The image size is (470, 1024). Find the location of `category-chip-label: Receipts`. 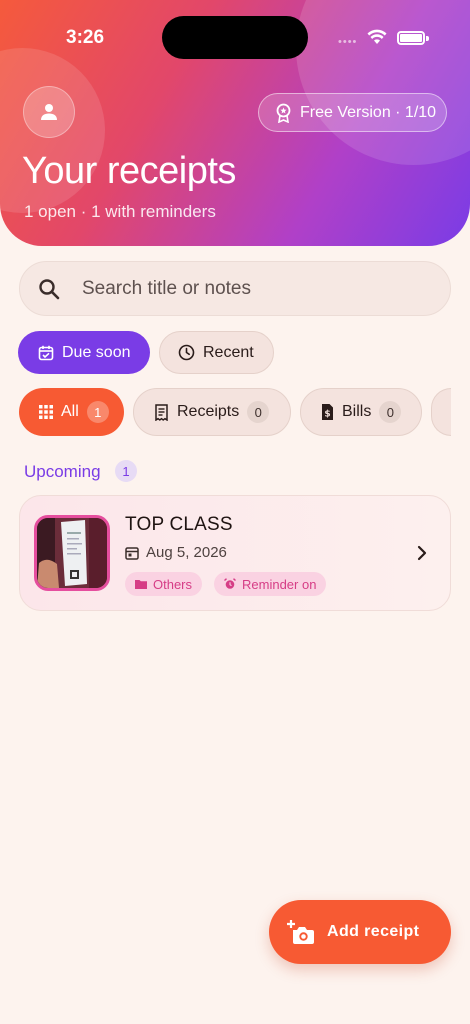

category-chip-label: Receipts is located at coordinates (208, 411).